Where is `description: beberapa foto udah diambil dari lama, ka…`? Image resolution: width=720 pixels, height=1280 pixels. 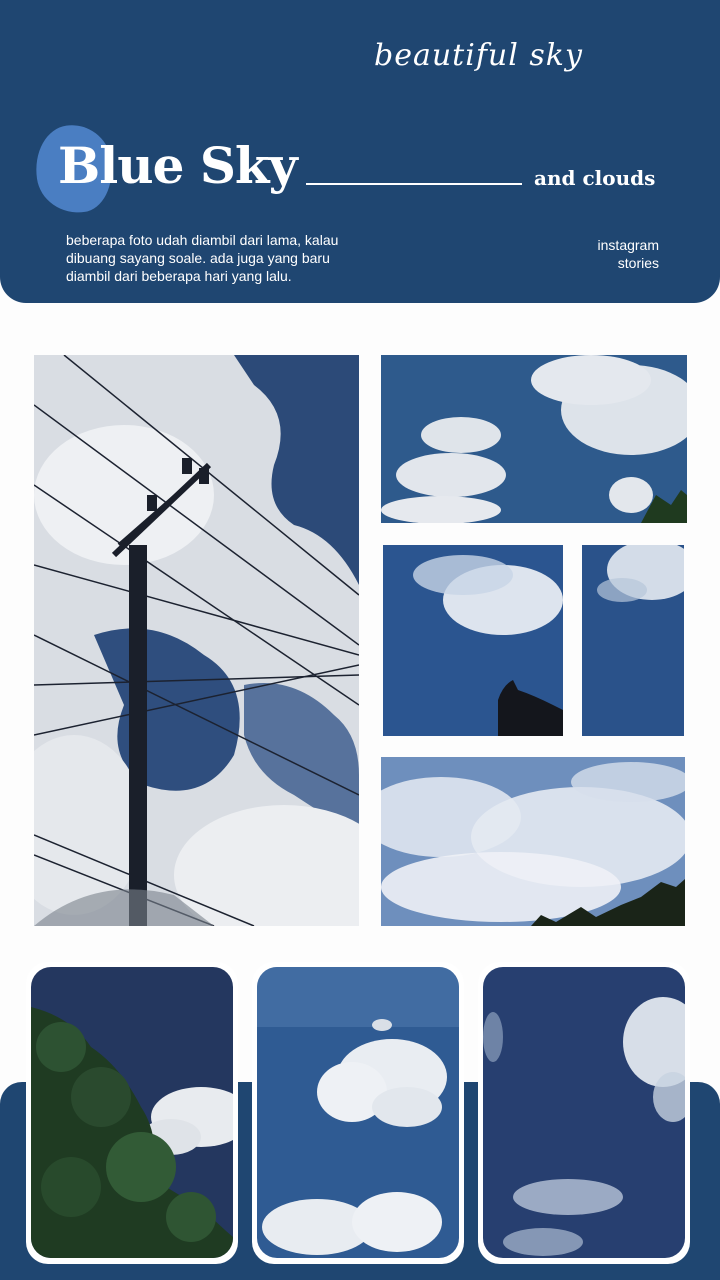
description: beberapa foto udah diambil dari lama, ka… is located at coordinates (236, 258).